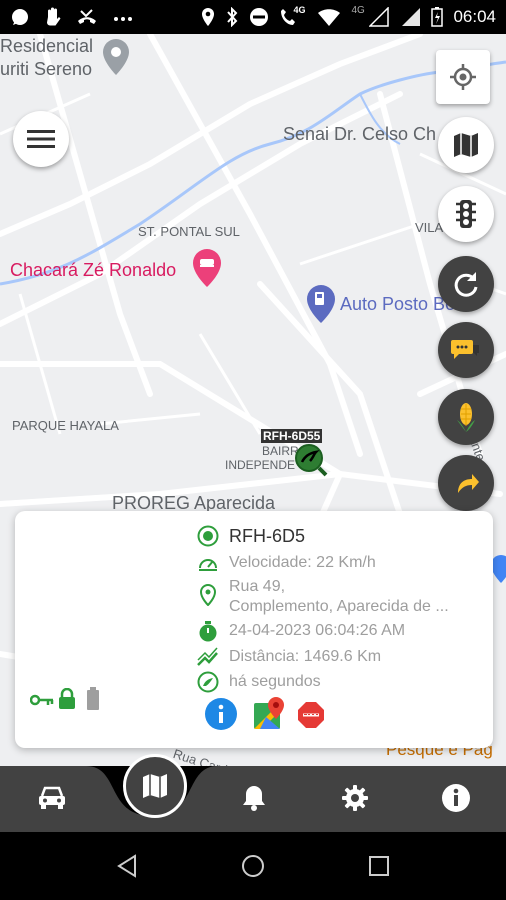 This screenshot has height=900, width=506. What do you see at coordinates (321, 304) in the screenshot?
I see `gas-station-pin-icon` at bounding box center [321, 304].